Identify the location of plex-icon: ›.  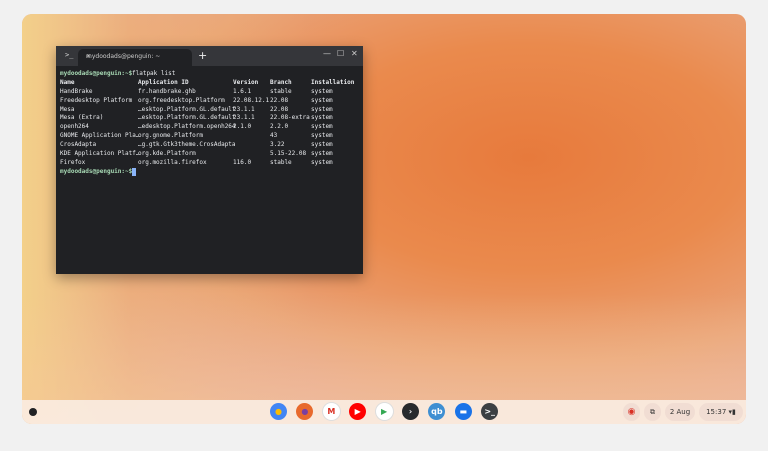
(410, 411).